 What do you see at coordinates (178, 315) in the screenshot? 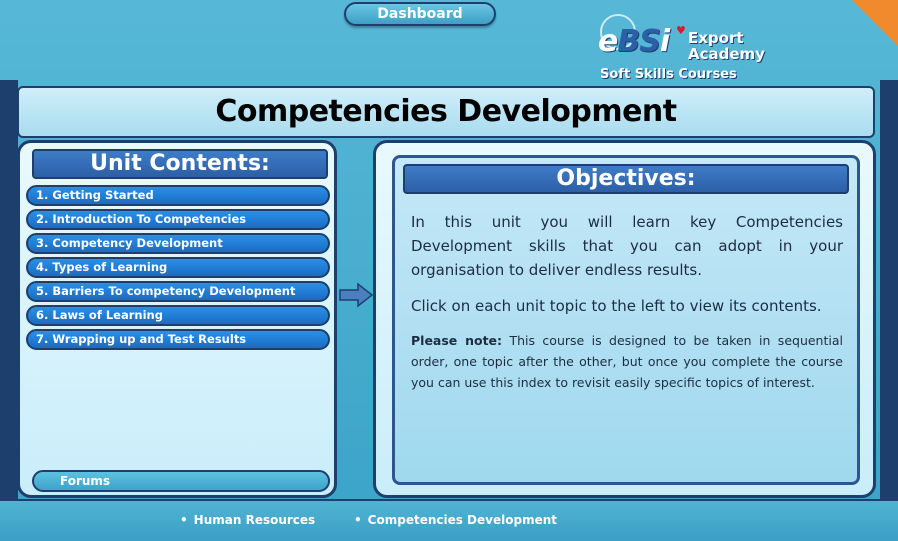
I see `unit-item-laws-of-learning: 6. Laws of Learning` at bounding box center [178, 315].